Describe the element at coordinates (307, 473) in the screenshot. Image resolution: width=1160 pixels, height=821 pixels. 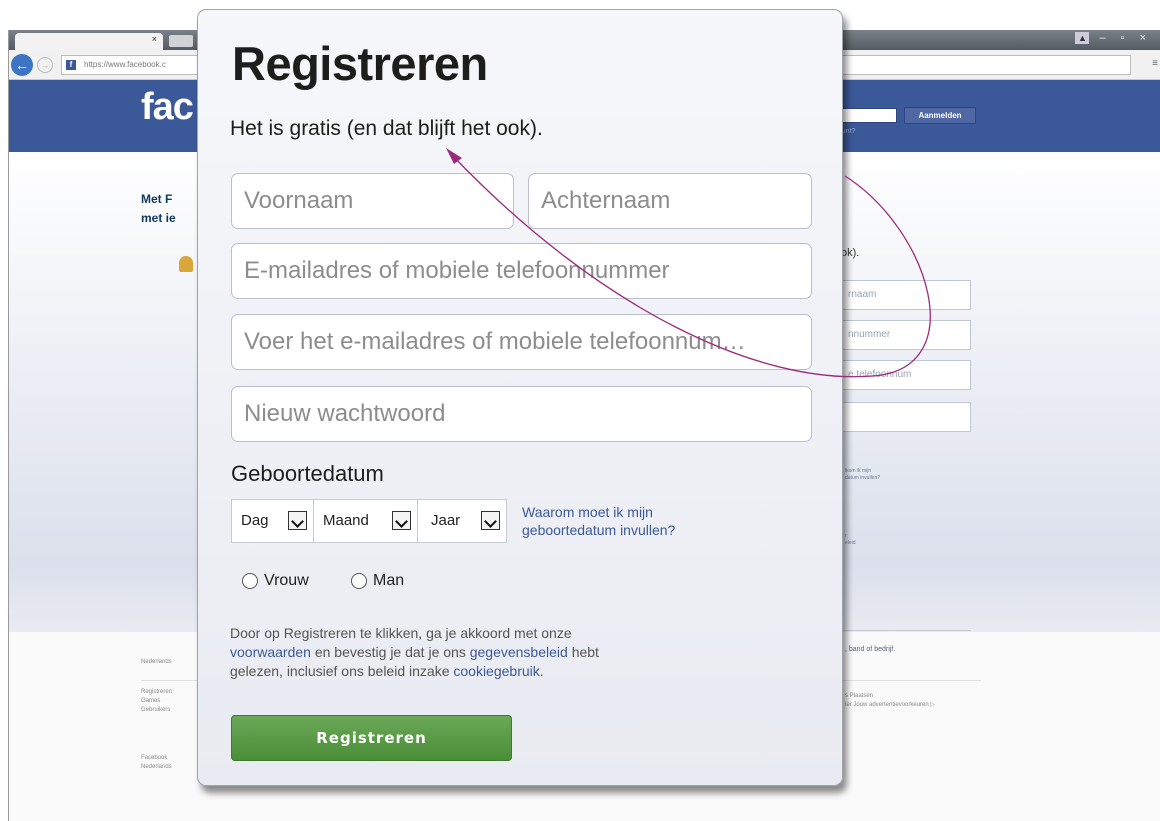
I see `birthday-label: Geboortedatum` at that location.